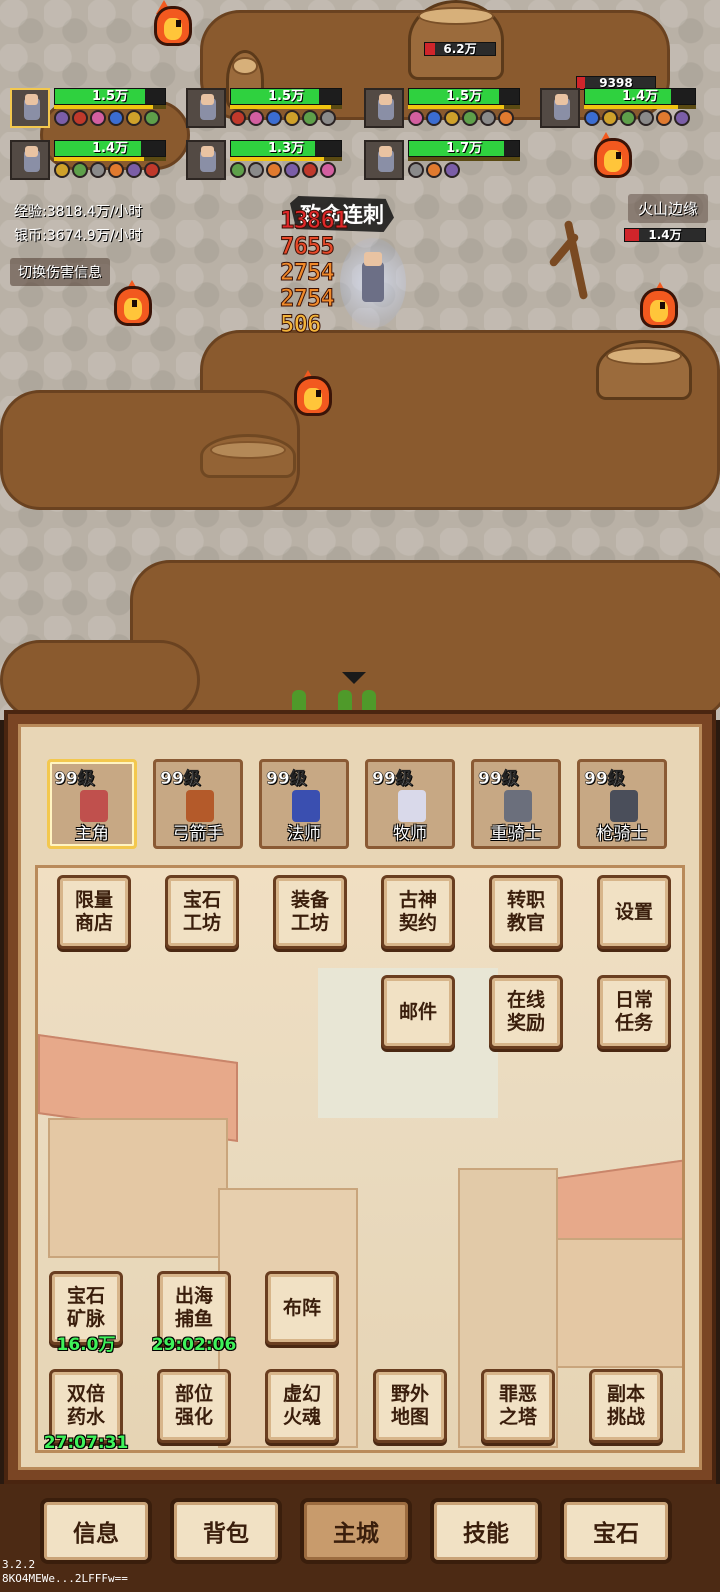  What do you see at coordinates (92, 834) in the screenshot?
I see `roster-hero-name: 主角` at bounding box center [92, 834].